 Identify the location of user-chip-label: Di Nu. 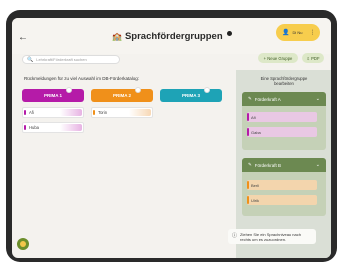
(297, 32).